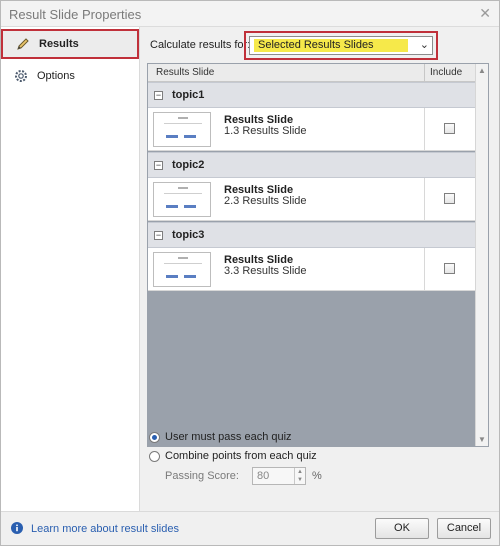 The width and height of the screenshot is (500, 546). I want to click on scroll-up-icon: ▲, so click(482, 70).